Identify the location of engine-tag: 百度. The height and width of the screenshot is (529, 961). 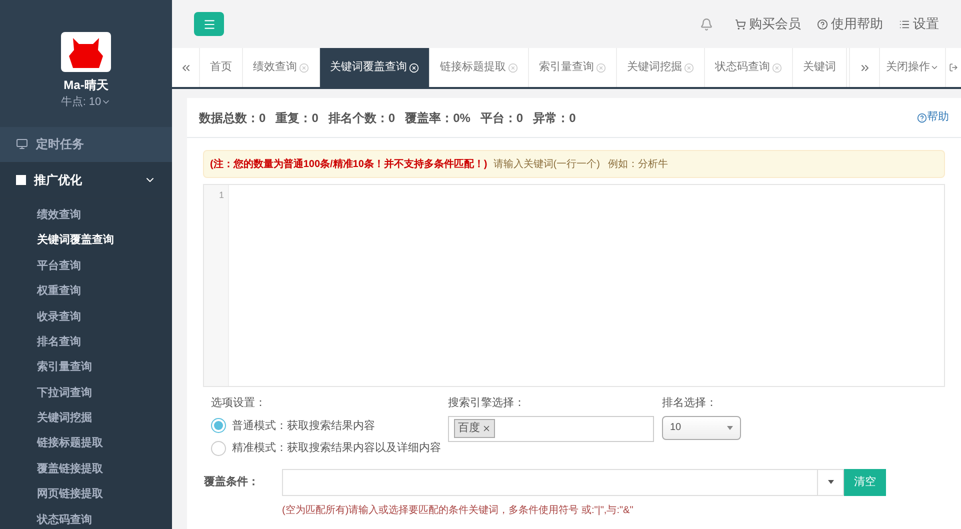
(474, 428).